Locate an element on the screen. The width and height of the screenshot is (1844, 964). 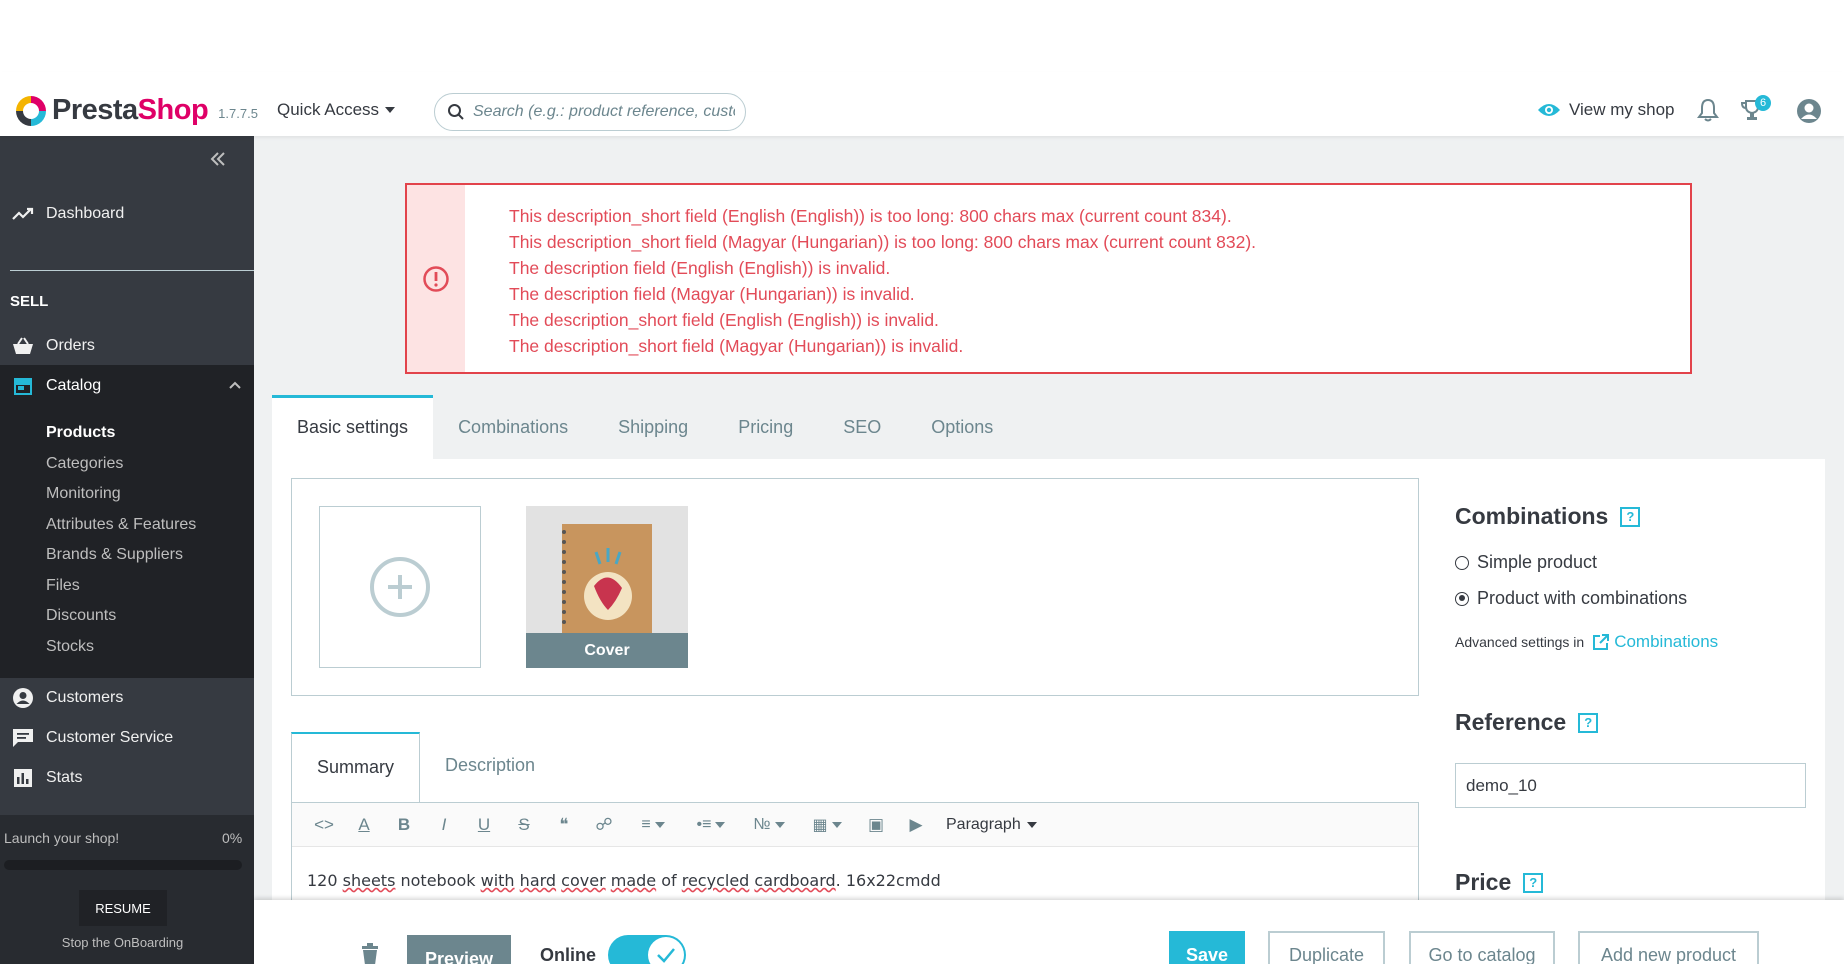
sell-heading: SELL is located at coordinates (29, 301).